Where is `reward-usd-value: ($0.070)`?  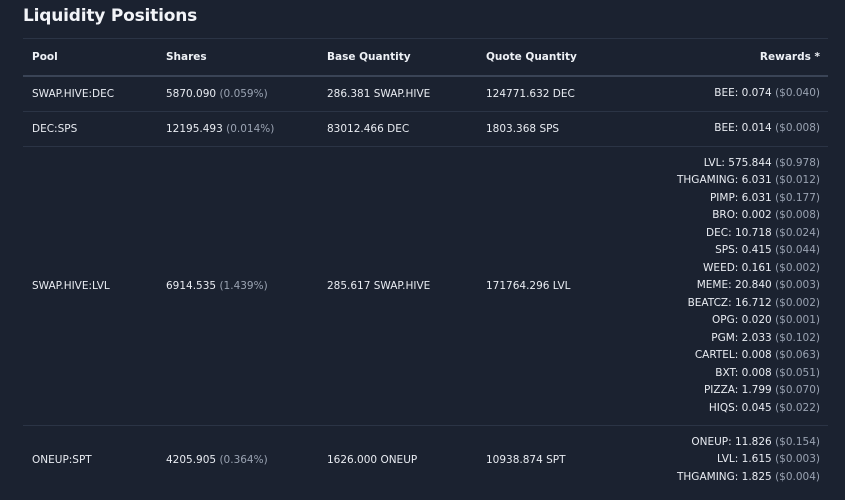 reward-usd-value: ($0.070) is located at coordinates (797, 390).